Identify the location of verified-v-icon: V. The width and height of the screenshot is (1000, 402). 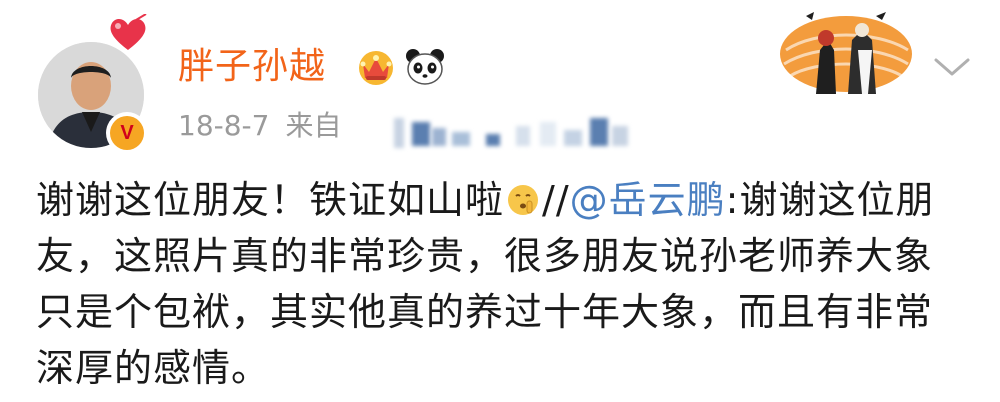
(127, 133).